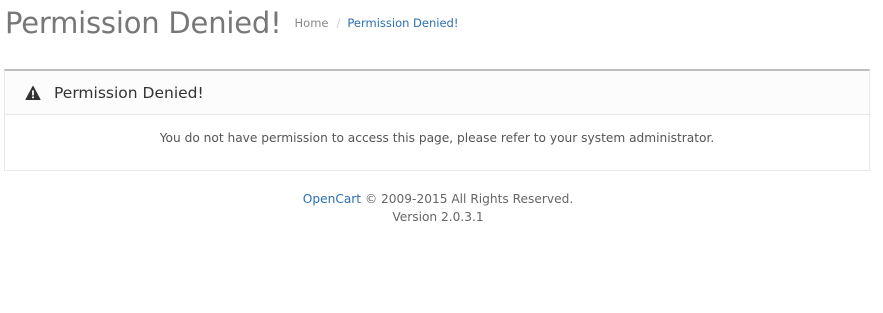  I want to click on opencart-link: OpenCart, so click(332, 199).